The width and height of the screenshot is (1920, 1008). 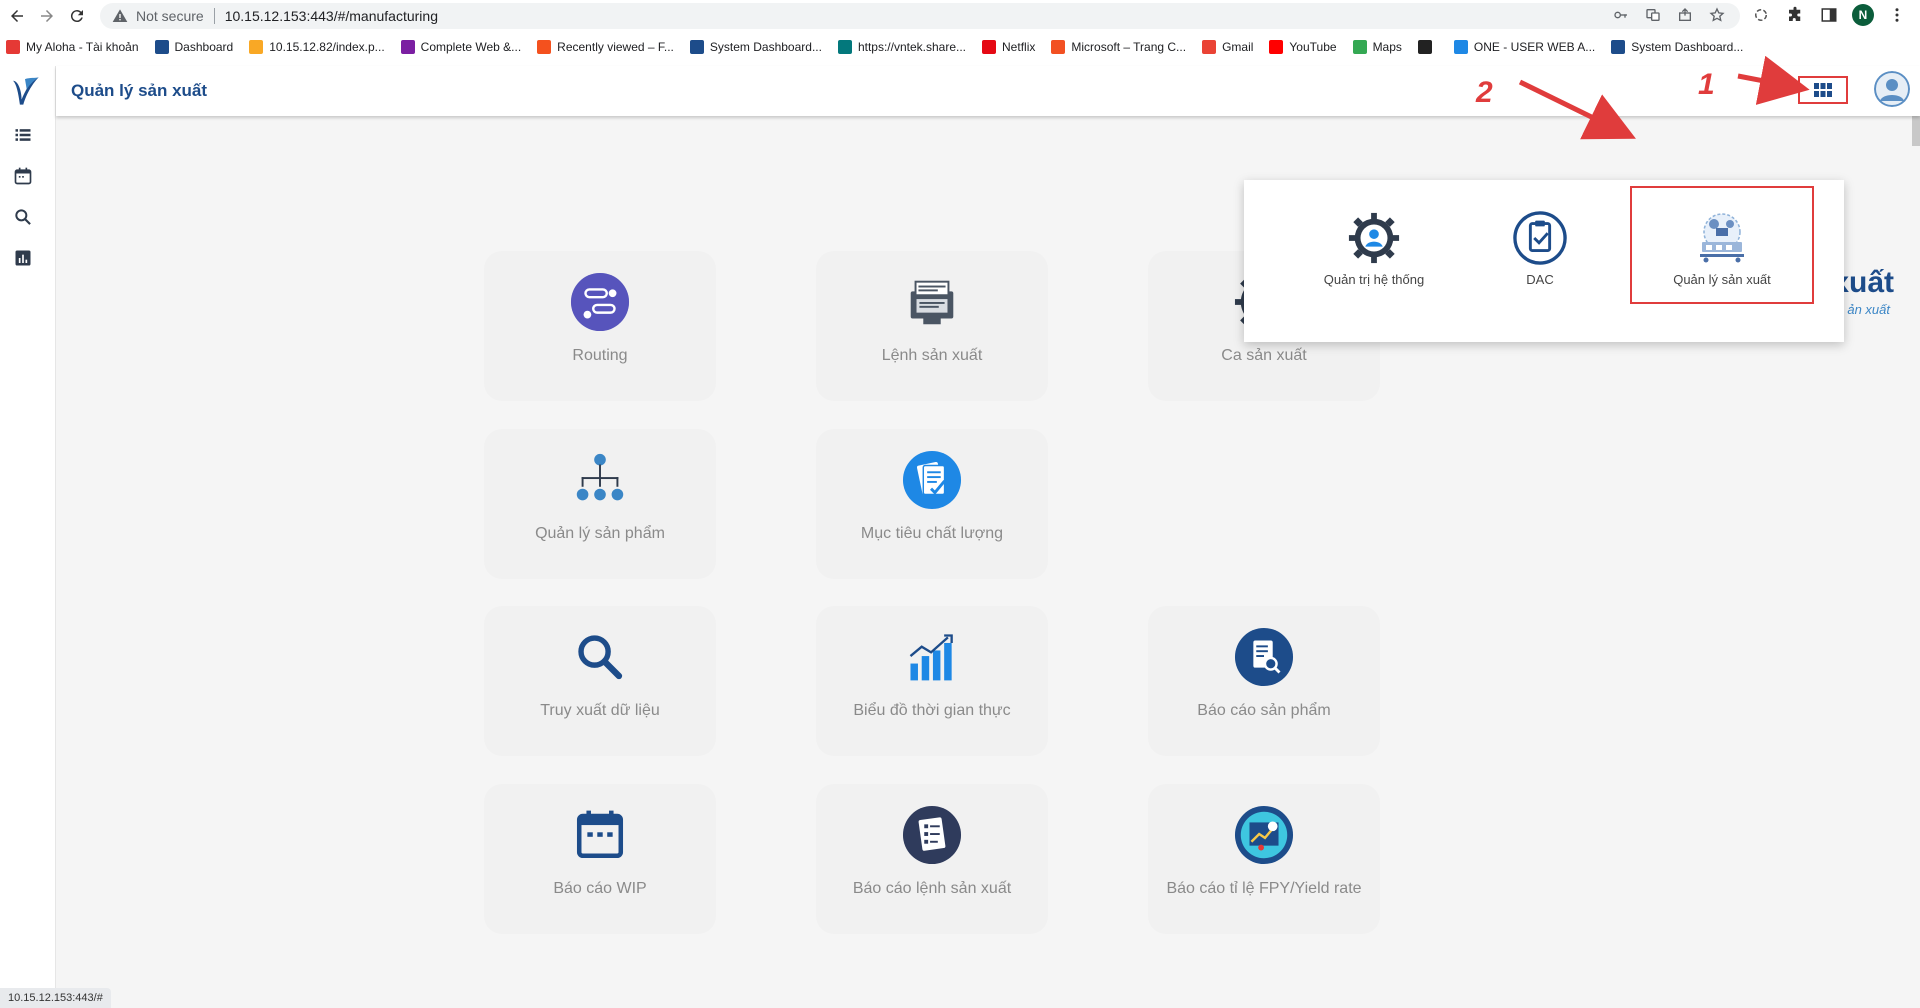 I want to click on tile-product-report: Báo cáo sản phẩm, so click(x=1264, y=681).